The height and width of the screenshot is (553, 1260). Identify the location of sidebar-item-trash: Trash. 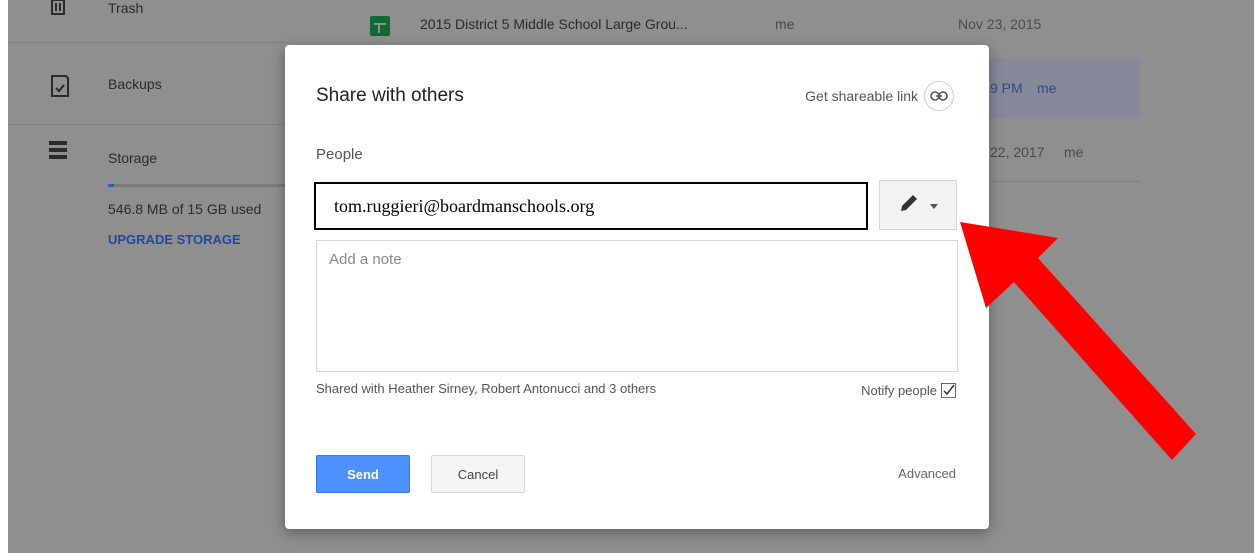
(125, 8).